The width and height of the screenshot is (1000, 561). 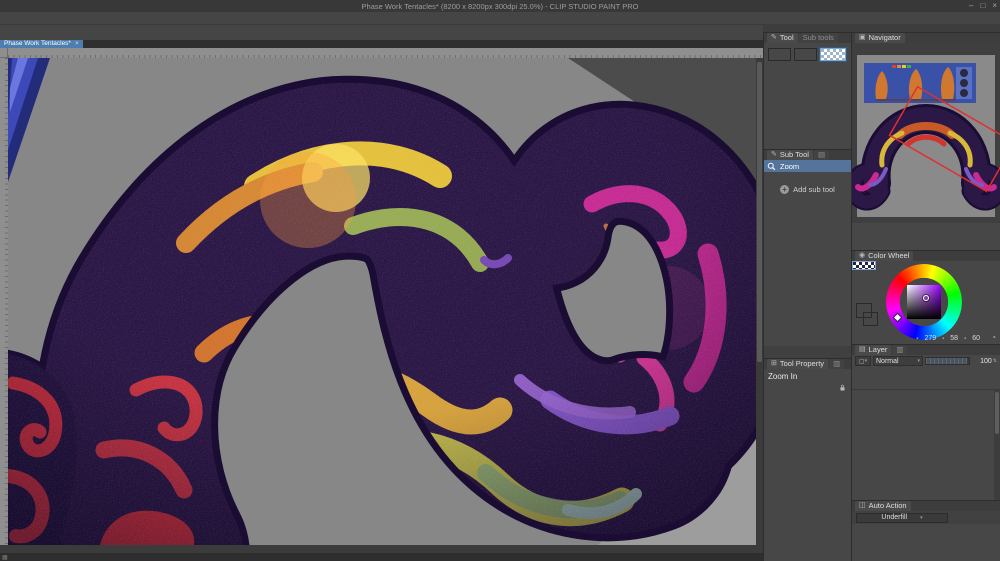 What do you see at coordinates (997, 445) in the screenshot?
I see `layer-list-scrollbar` at bounding box center [997, 445].